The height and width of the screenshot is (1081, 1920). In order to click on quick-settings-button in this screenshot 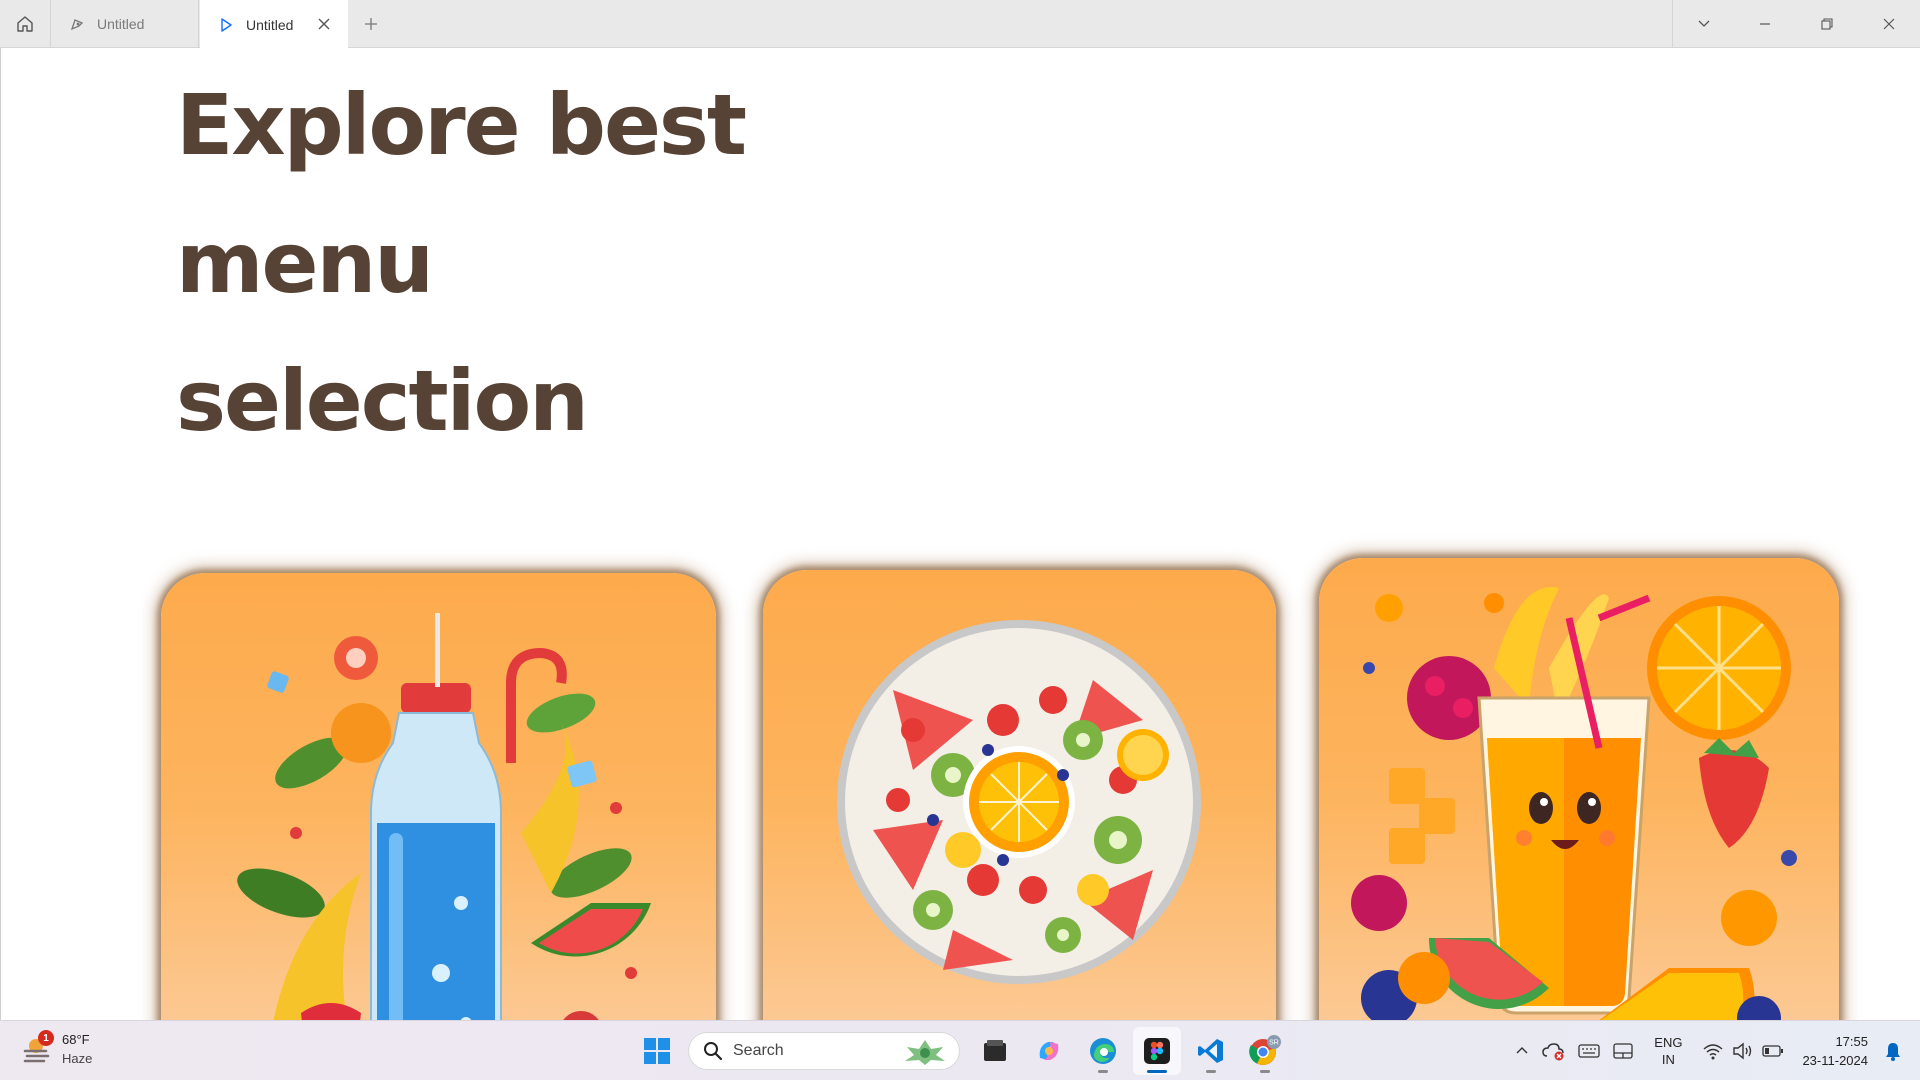, I will do `click(1743, 1051)`.